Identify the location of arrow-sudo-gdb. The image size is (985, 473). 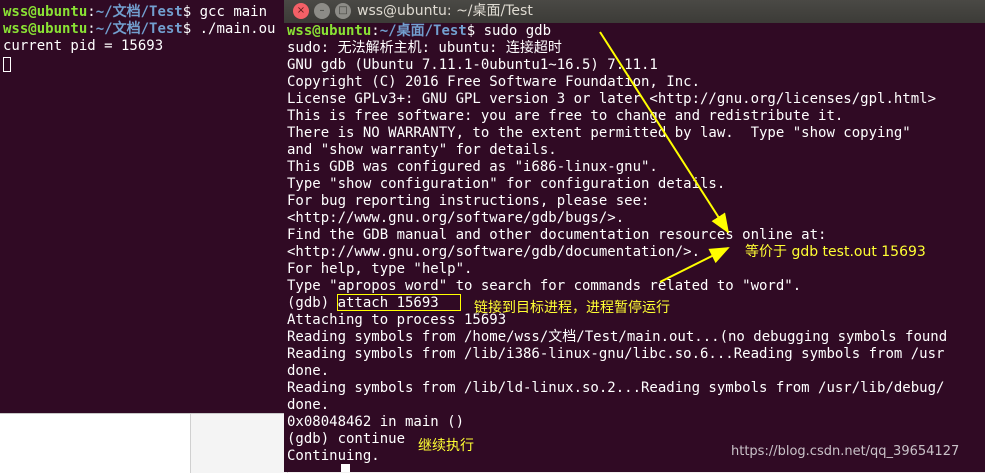
(664, 132).